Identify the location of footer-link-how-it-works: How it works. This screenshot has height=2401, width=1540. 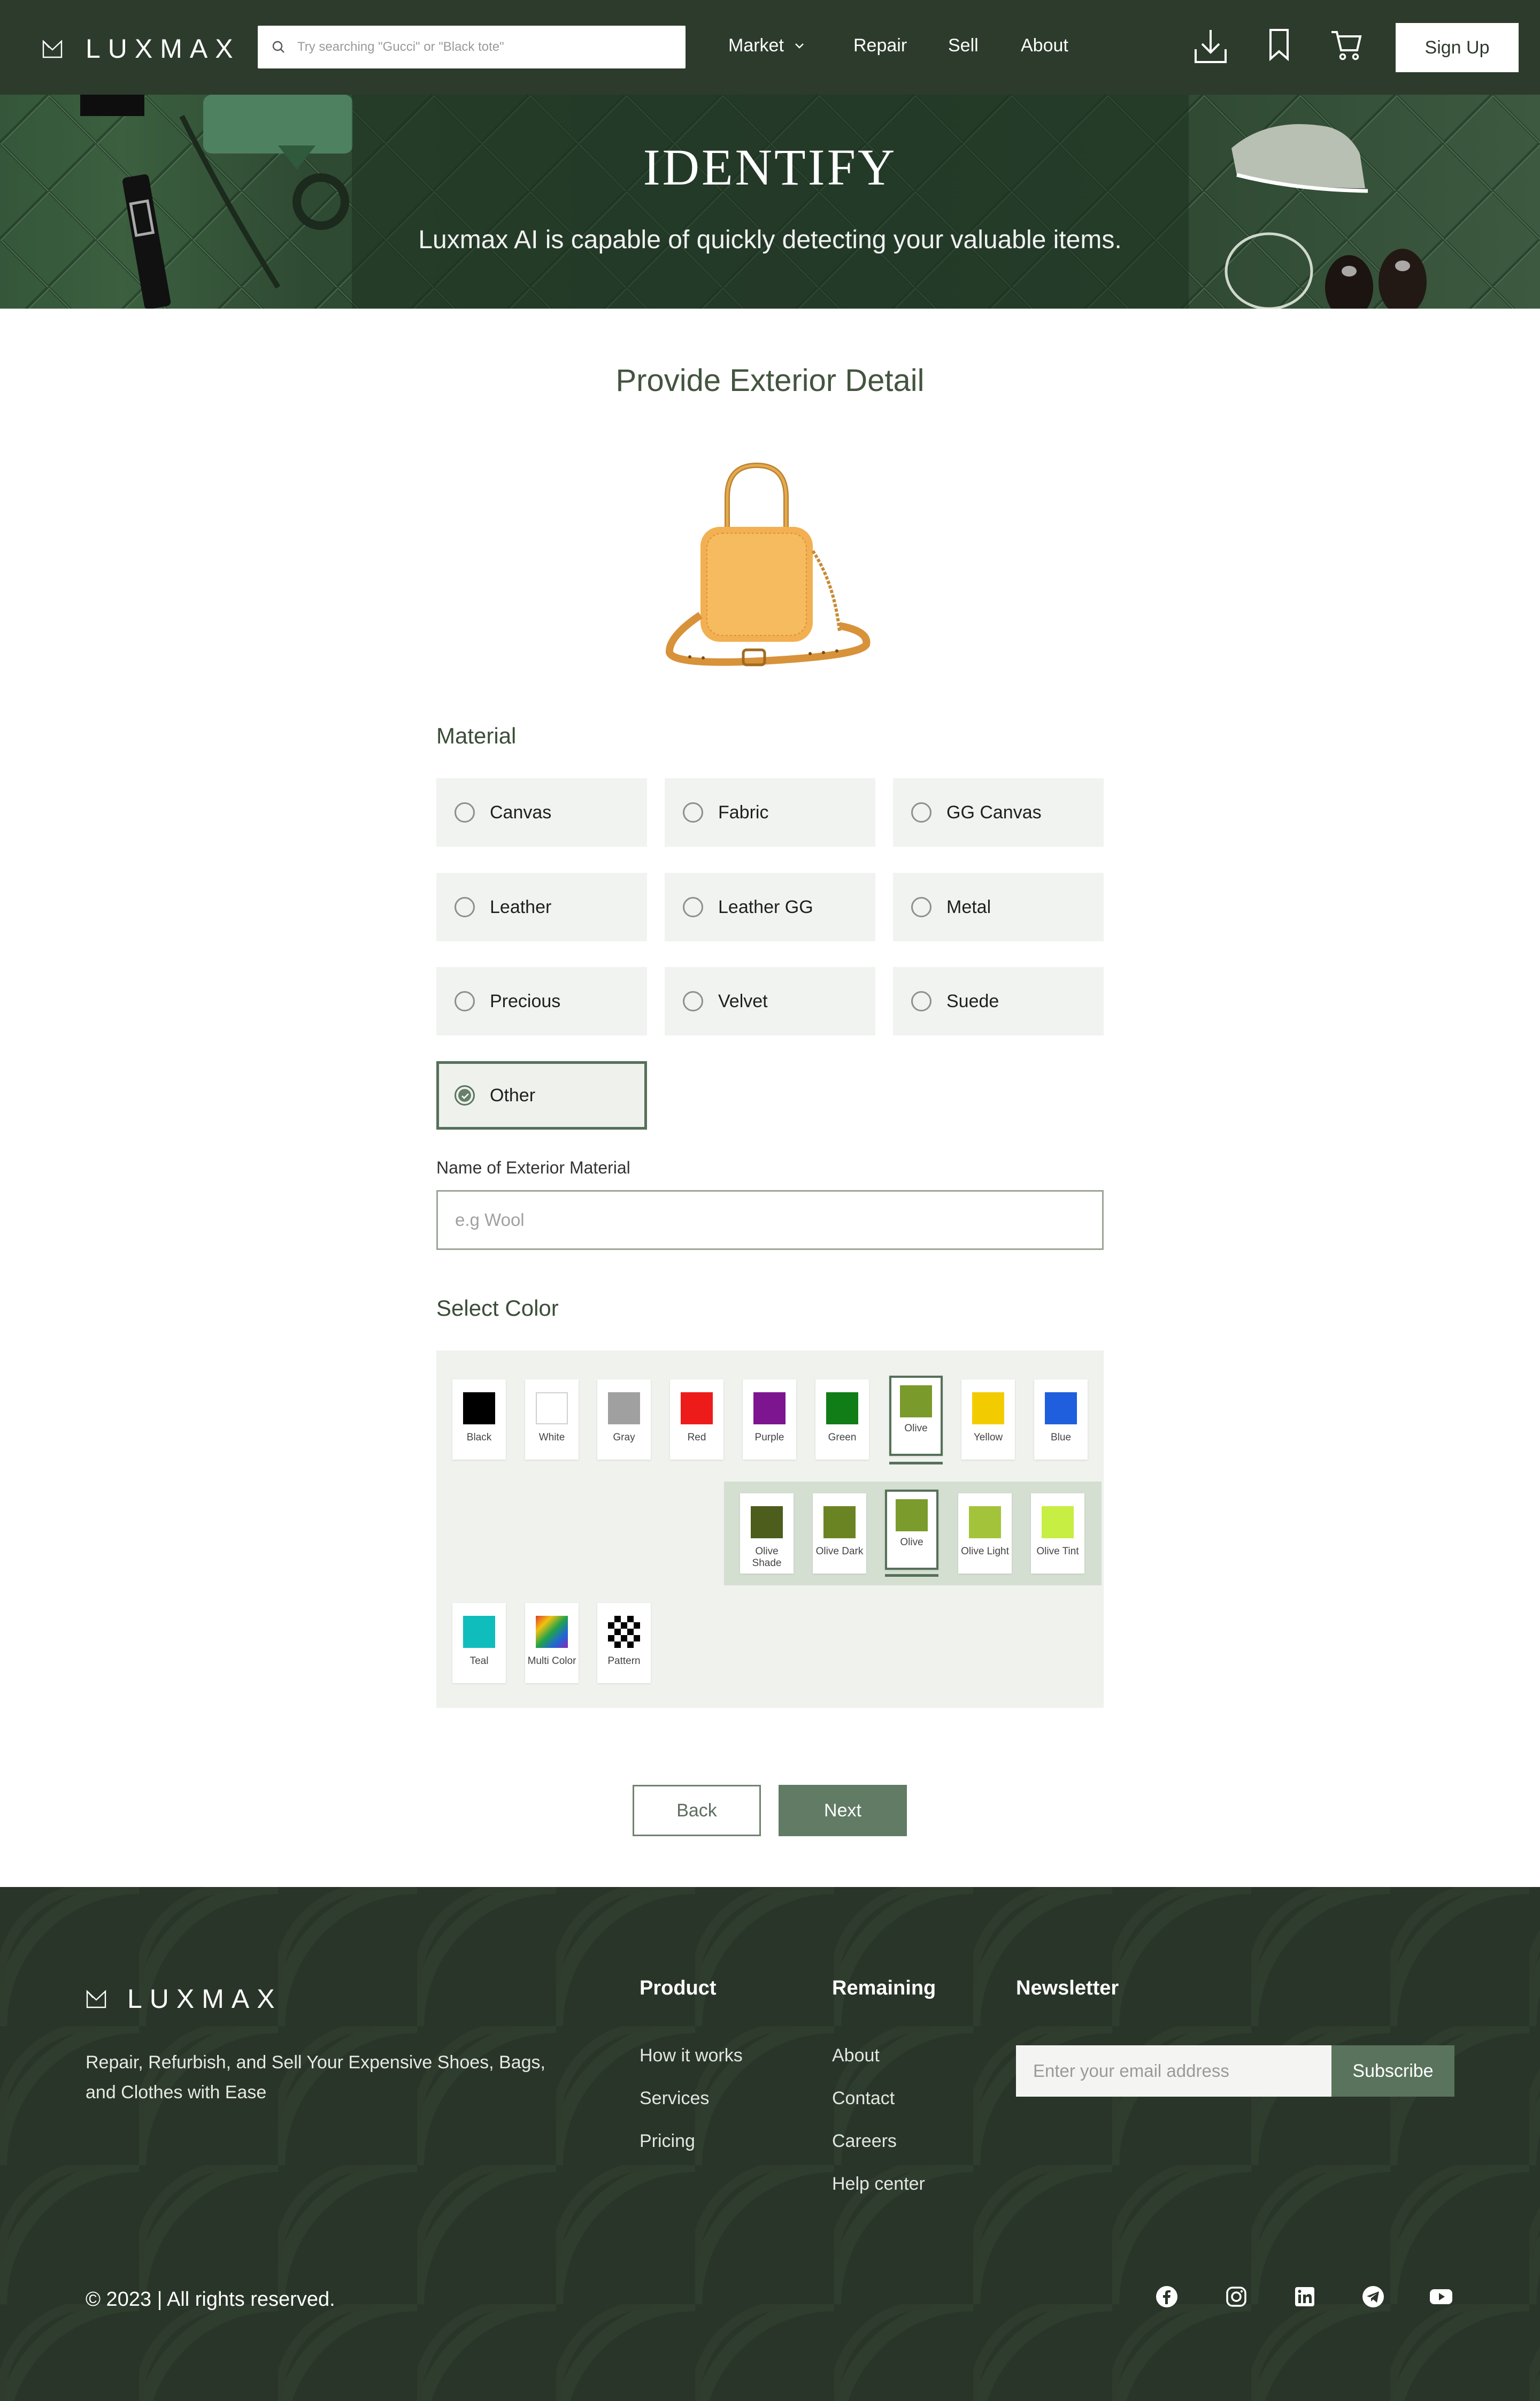
(691, 2055).